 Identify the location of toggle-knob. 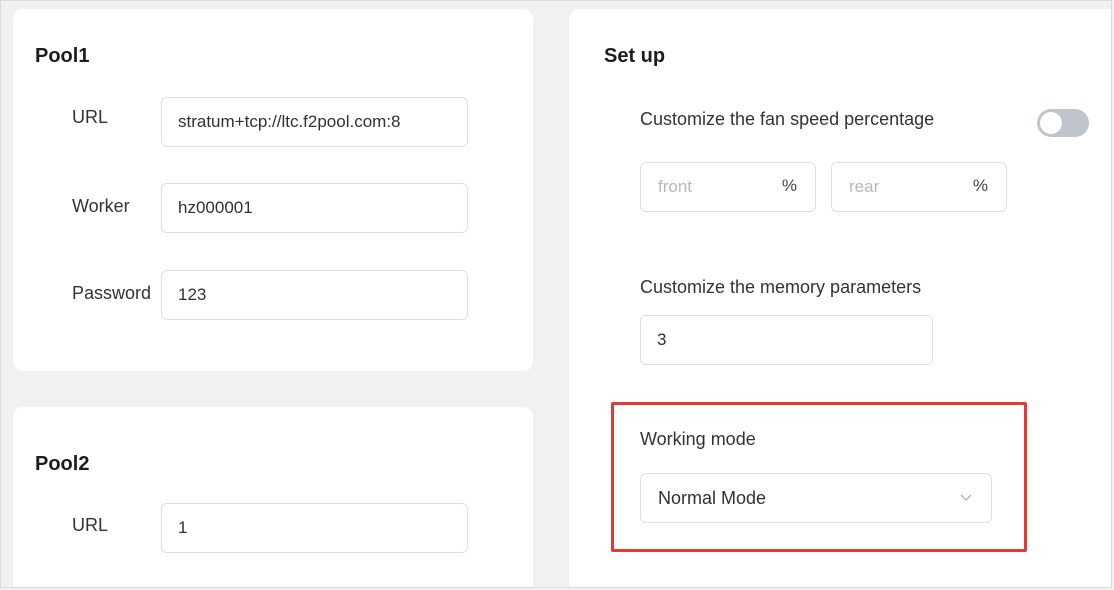
(1051, 123).